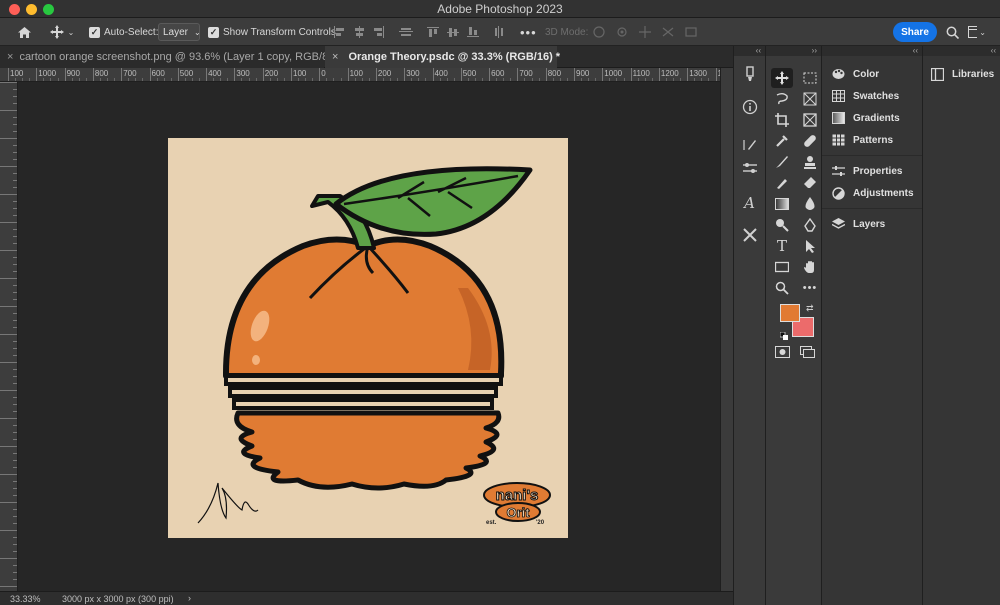  I want to click on move-tool-icon, so click(782, 78).